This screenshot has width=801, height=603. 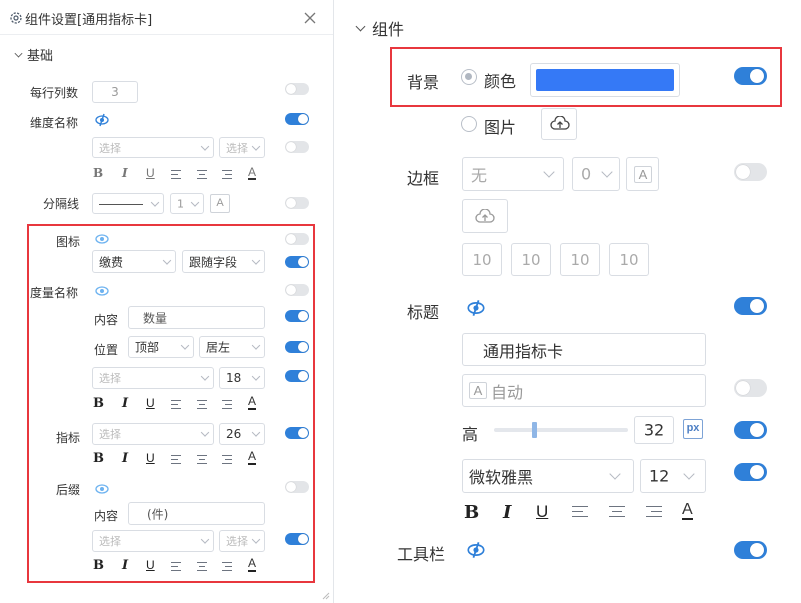 What do you see at coordinates (469, 124) in the screenshot?
I see `image-radio` at bounding box center [469, 124].